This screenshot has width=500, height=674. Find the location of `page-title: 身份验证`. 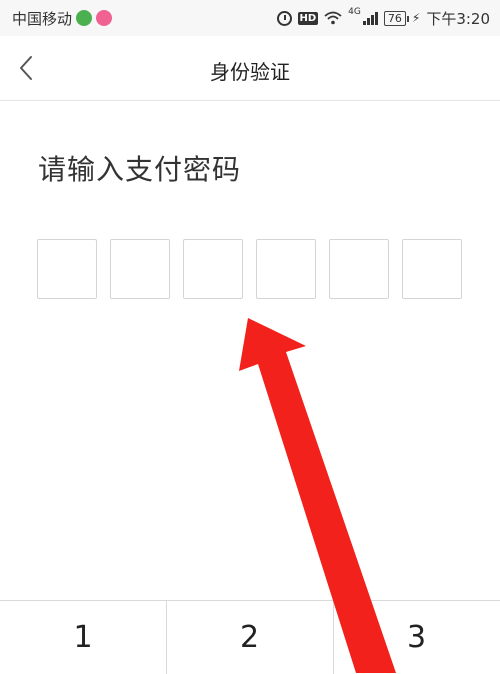

page-title: 身份验证 is located at coordinates (250, 72).